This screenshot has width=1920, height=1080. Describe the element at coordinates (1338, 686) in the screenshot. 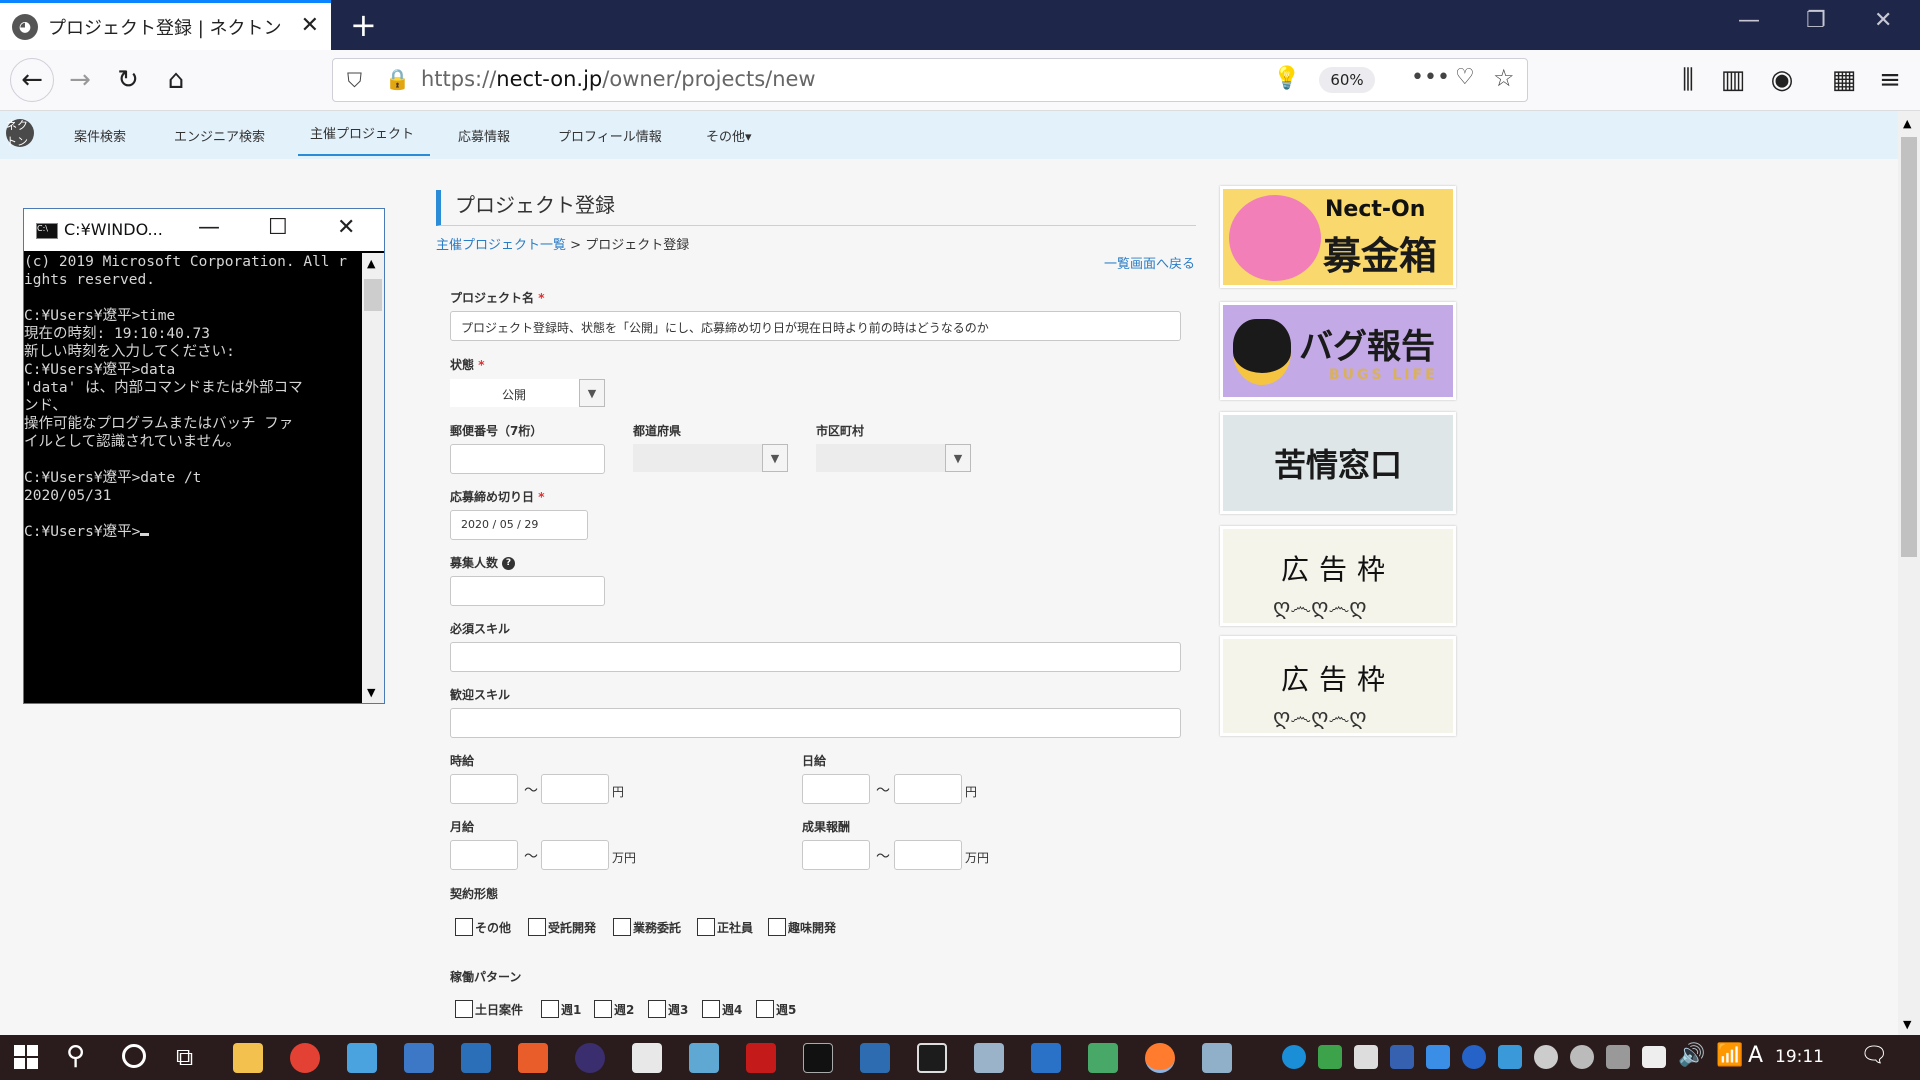

I see `ad-slot-banner: 広告枠 ღ෴ღ෴ღ` at that location.